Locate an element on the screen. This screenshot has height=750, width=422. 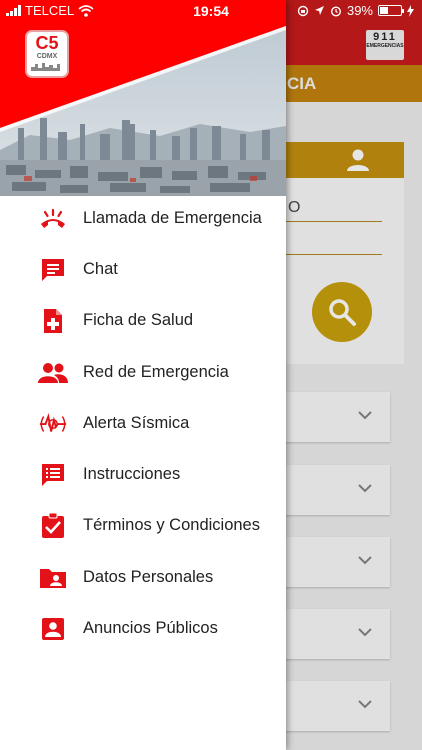
menu-item-public-announcements: Anuncios Públicos is located at coordinates (143, 629).